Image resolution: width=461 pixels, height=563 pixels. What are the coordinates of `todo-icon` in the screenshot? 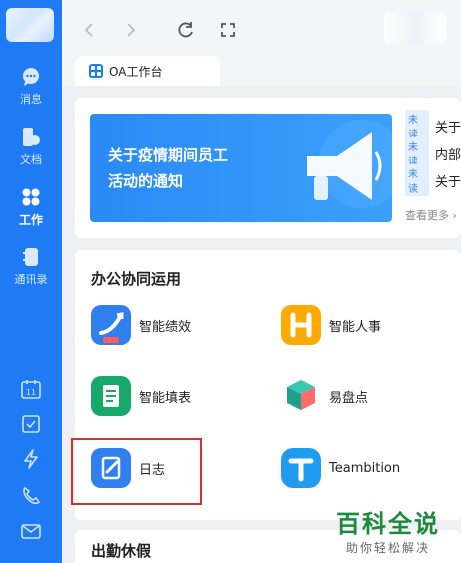 It's located at (31, 424).